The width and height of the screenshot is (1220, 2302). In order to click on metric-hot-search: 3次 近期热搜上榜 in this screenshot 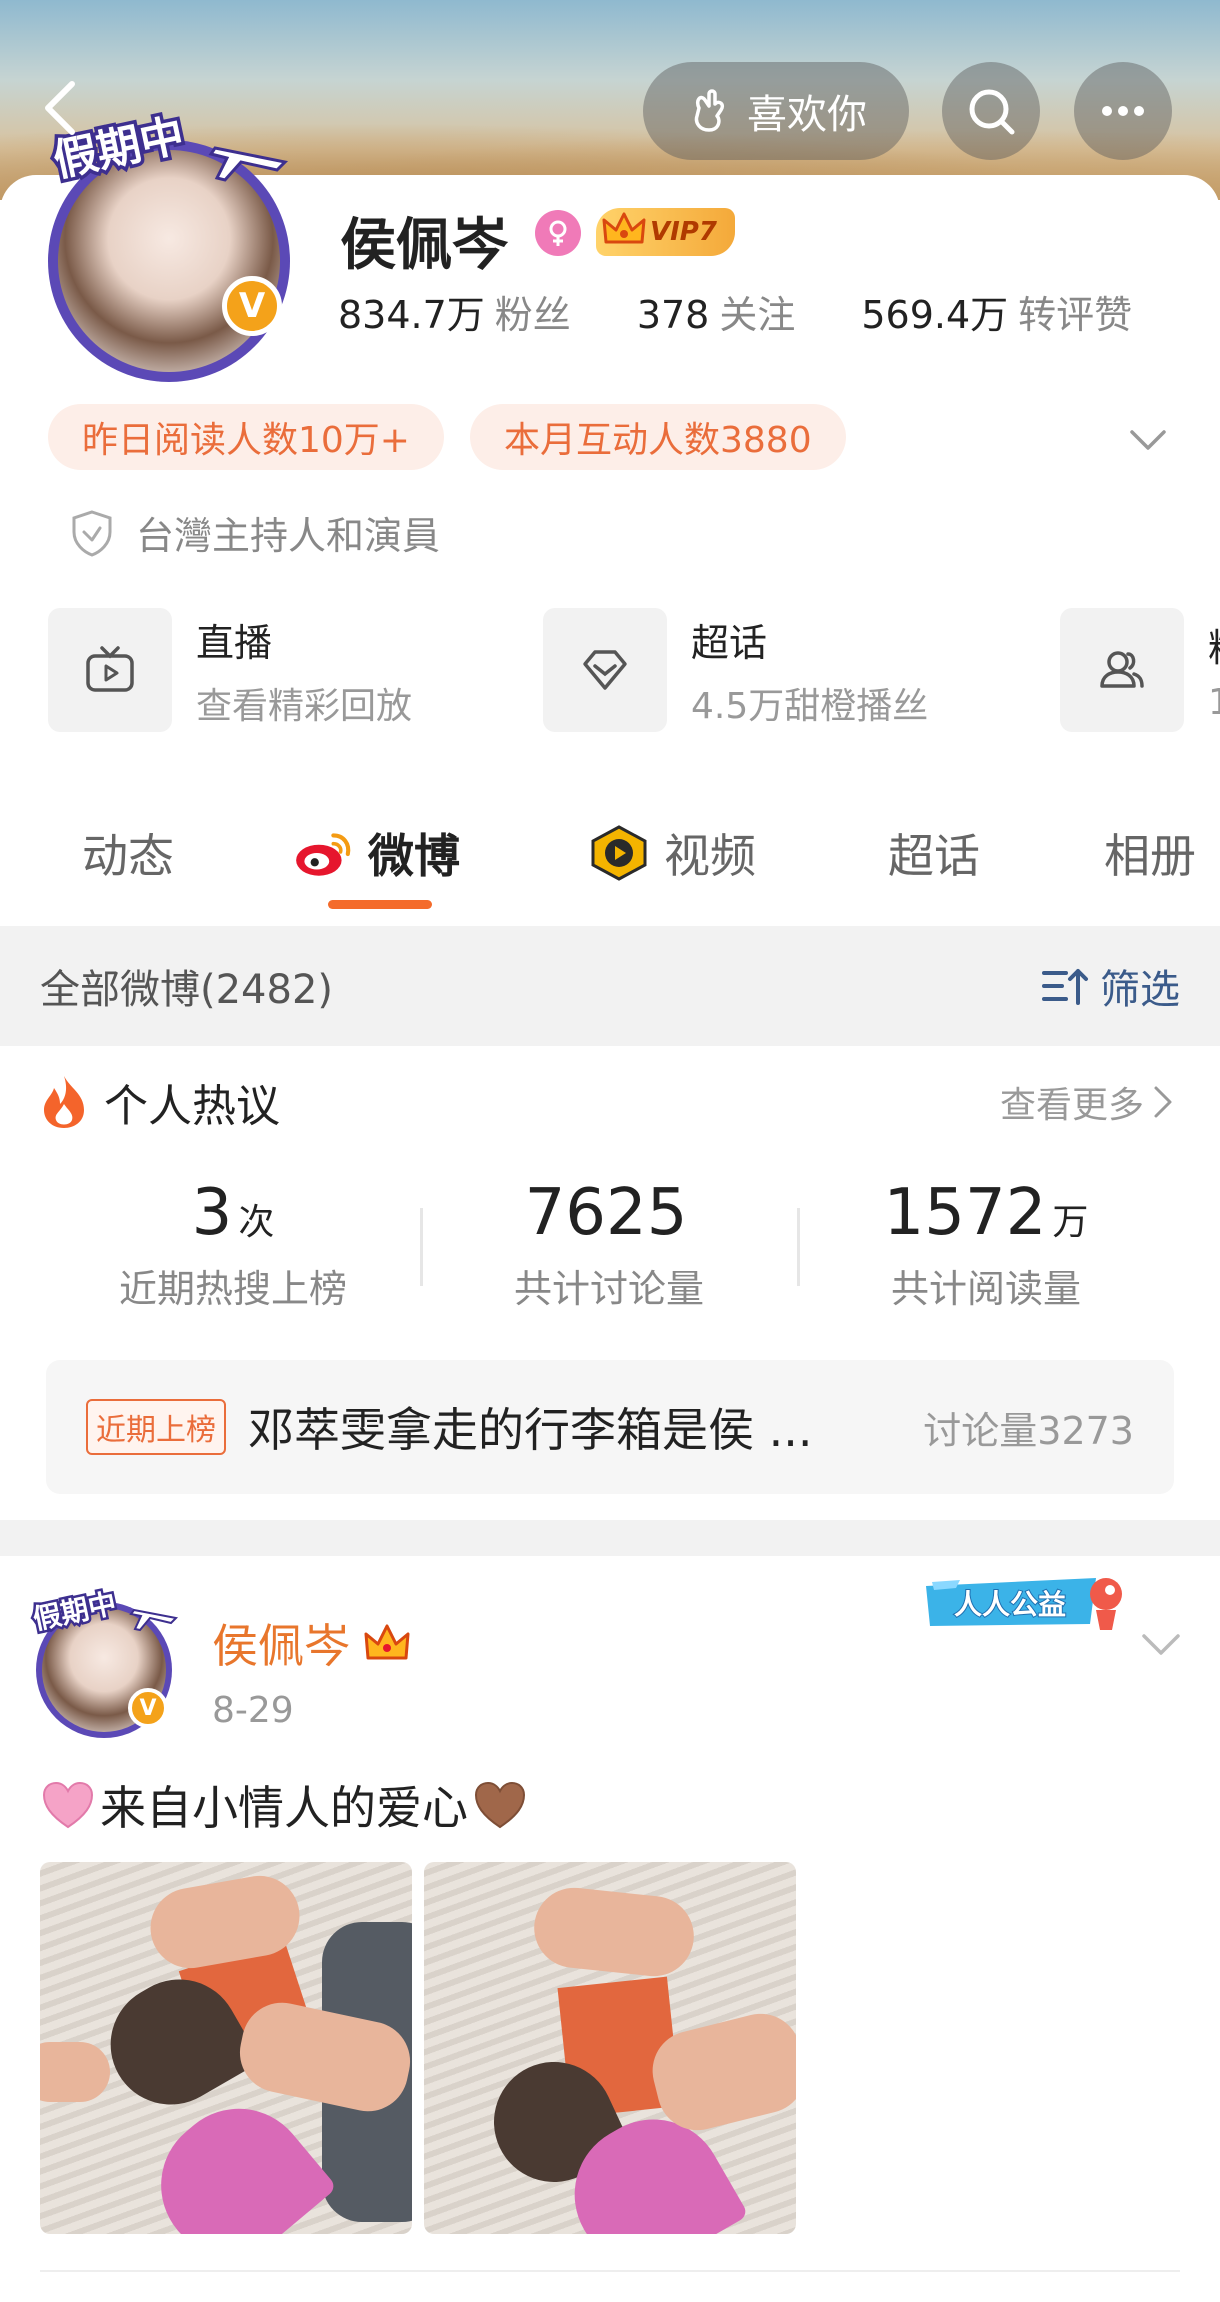, I will do `click(233, 1244)`.